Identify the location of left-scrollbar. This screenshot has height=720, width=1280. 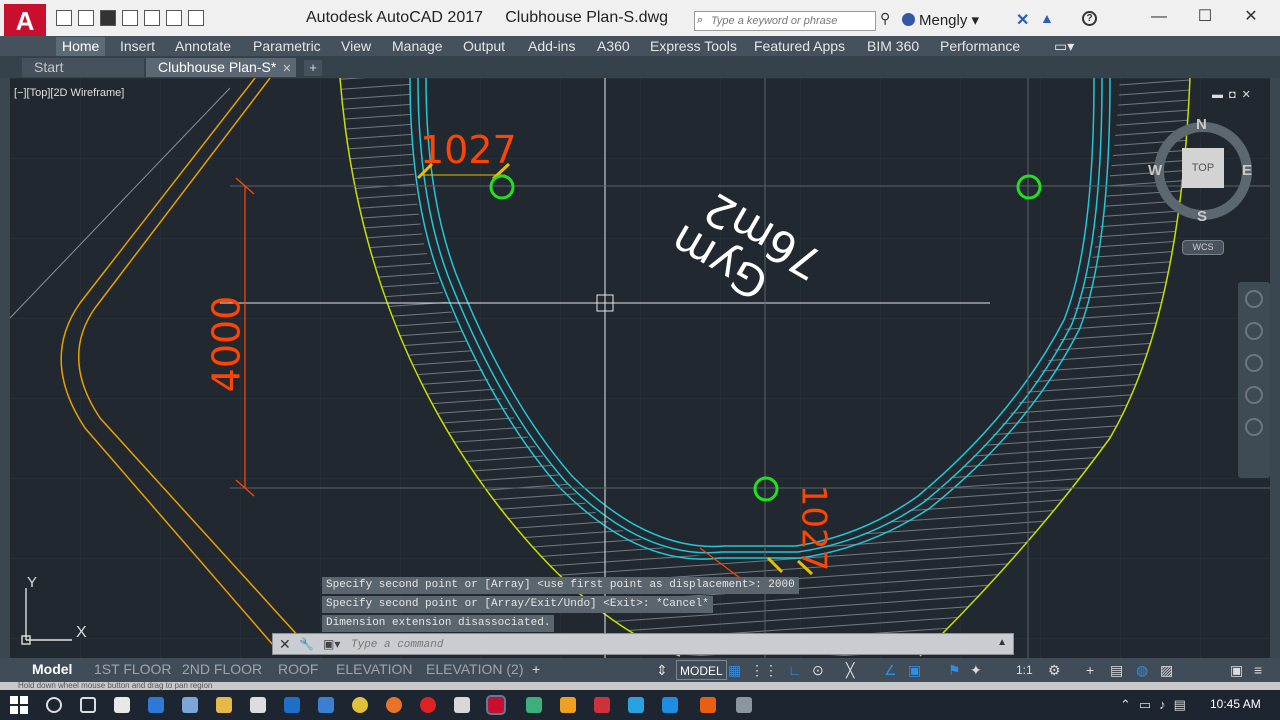
(5, 368).